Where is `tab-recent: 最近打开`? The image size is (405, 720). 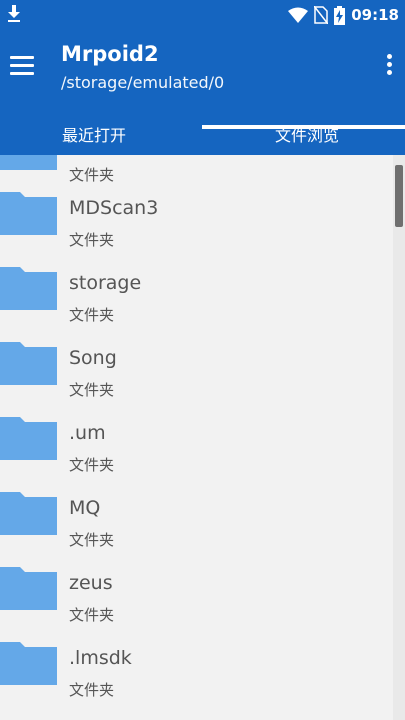
tab-recent: 最近打开 is located at coordinates (94, 138).